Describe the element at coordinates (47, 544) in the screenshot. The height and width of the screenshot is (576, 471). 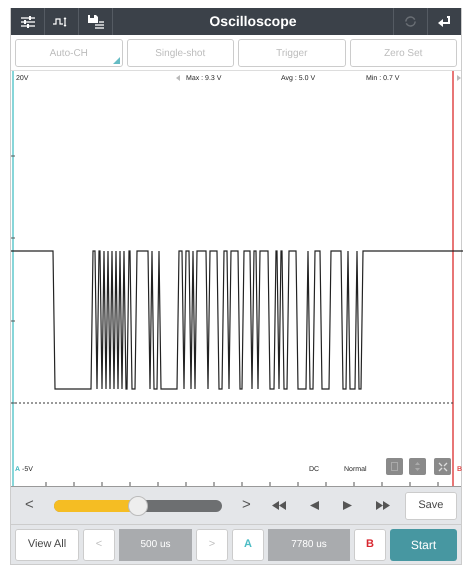
I see `view-all-button: View All` at that location.